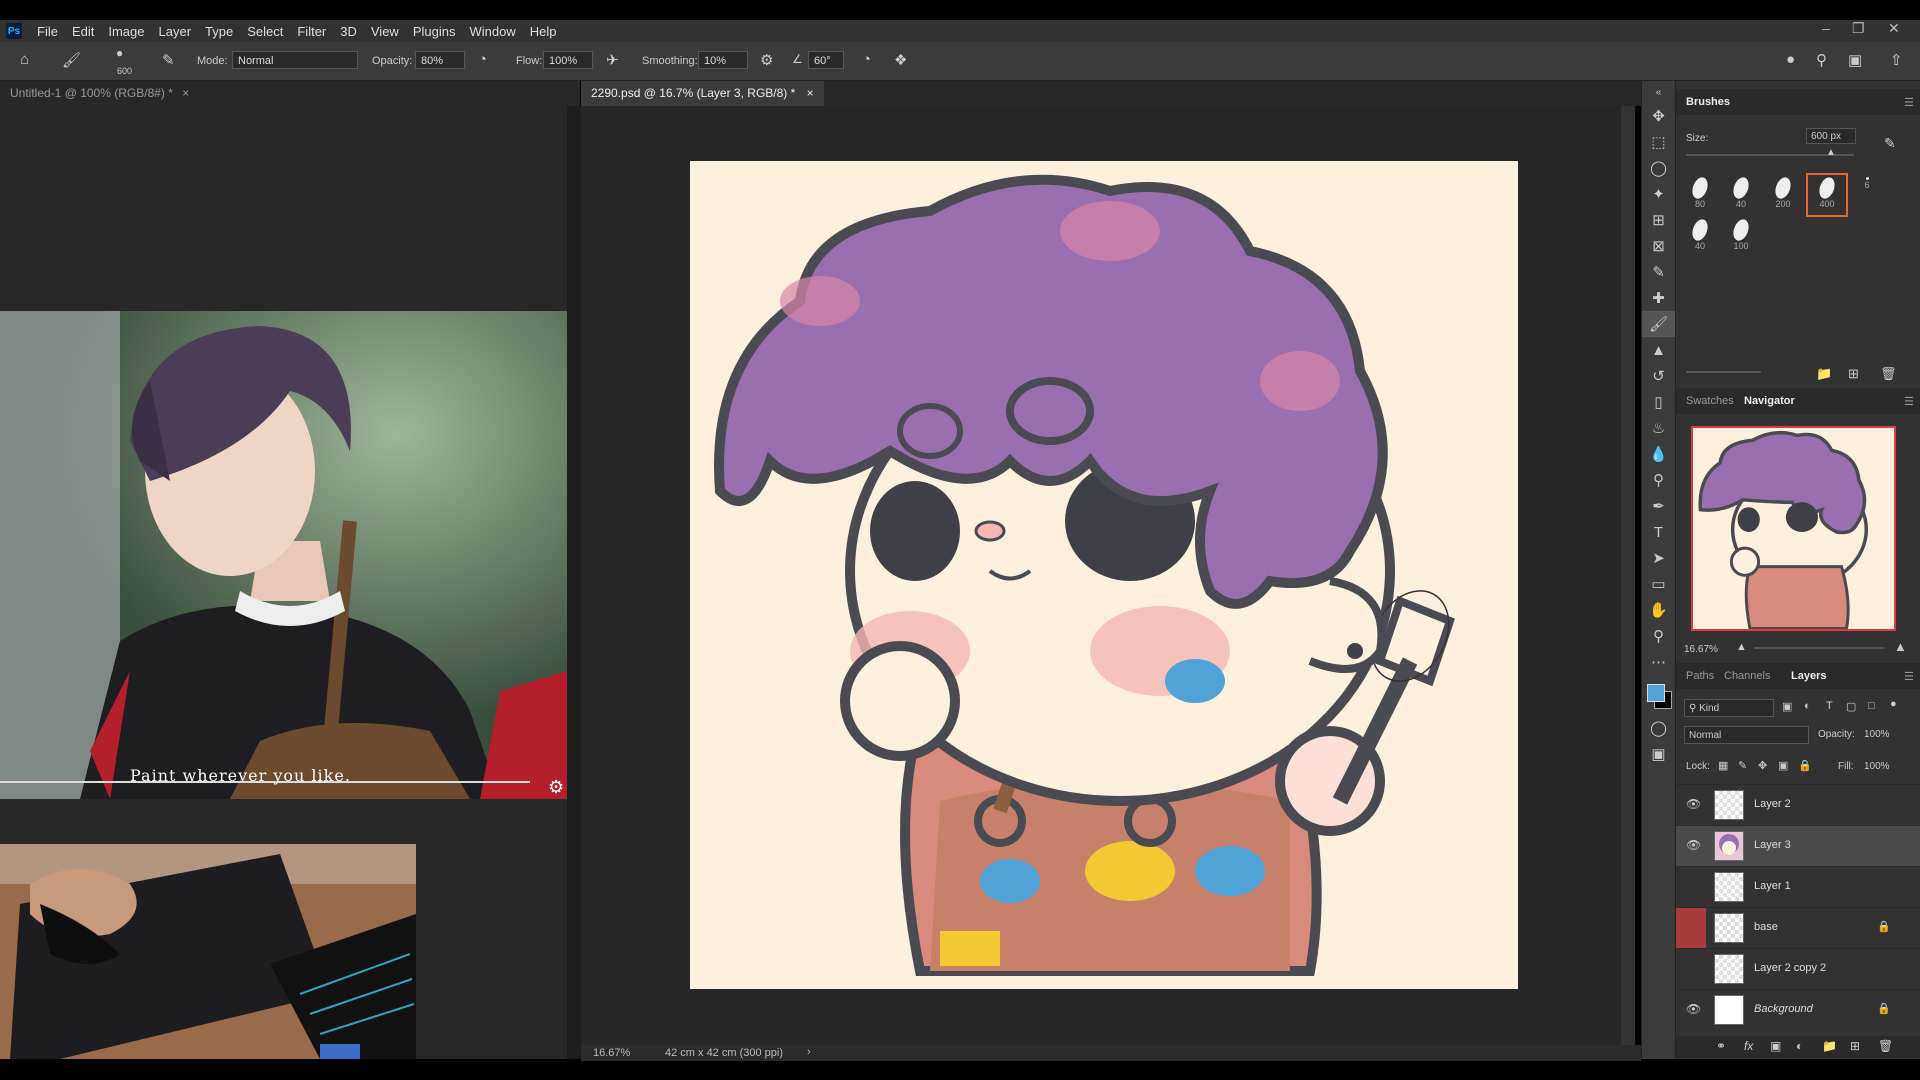 This screenshot has height=1080, width=1920. What do you see at coordinates (1793, 528) in the screenshot?
I see `navigator-preview` at bounding box center [1793, 528].